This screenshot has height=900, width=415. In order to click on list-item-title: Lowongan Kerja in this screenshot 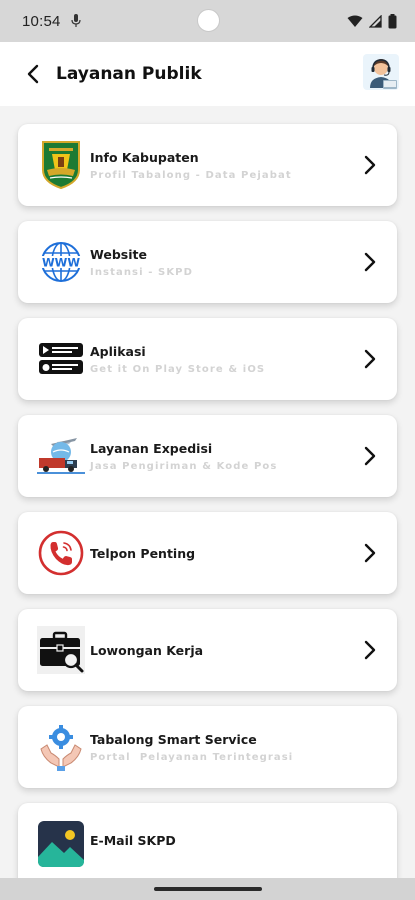, I will do `click(147, 650)`.